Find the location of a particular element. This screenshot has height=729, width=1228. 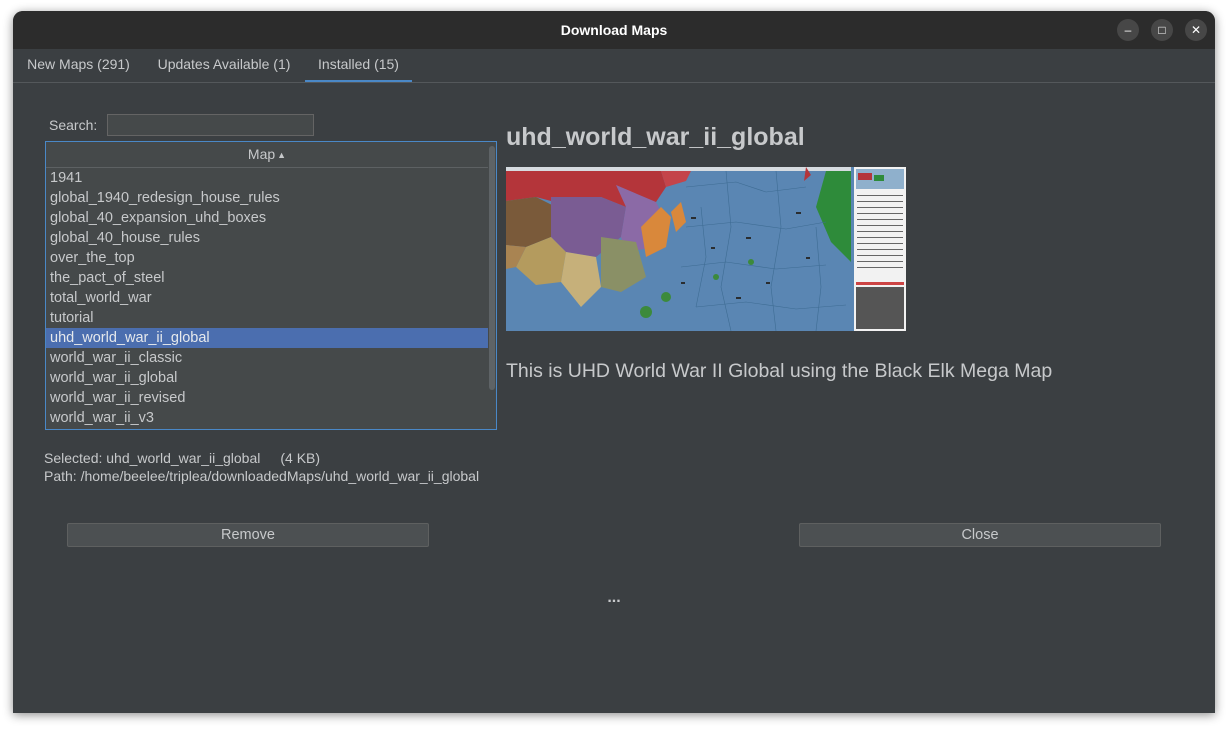

maximize-button: □ is located at coordinates (1162, 30).